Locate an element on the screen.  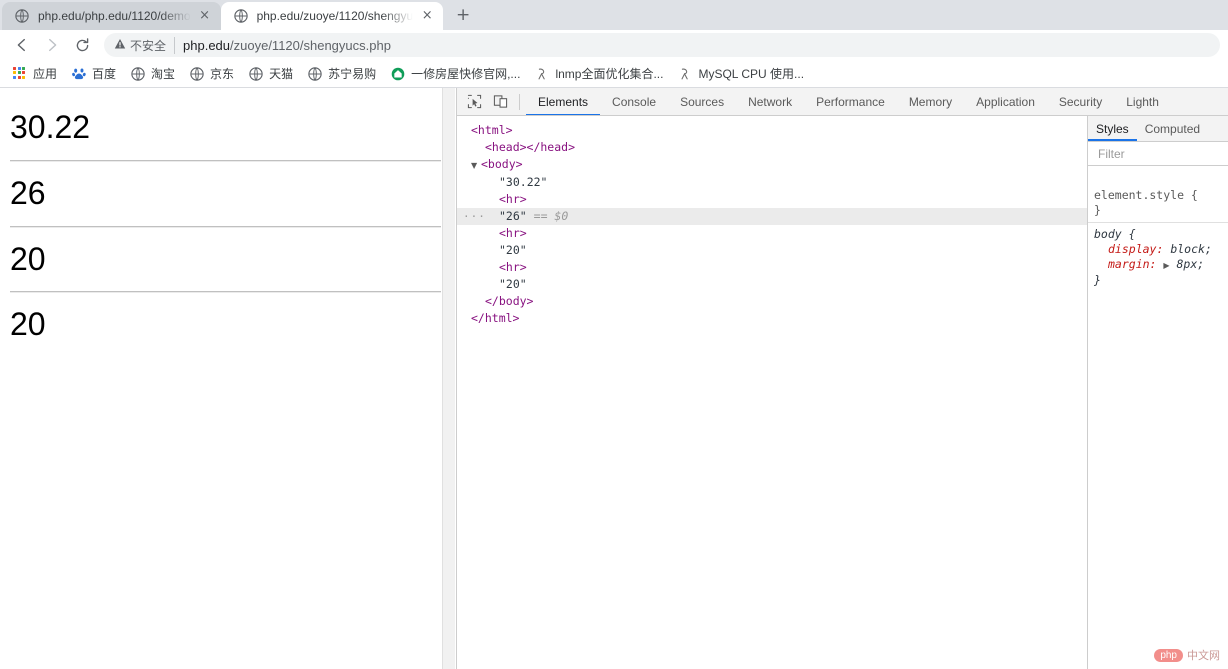
dom-tag-hr-1: <hr> is located at coordinates (513, 199).